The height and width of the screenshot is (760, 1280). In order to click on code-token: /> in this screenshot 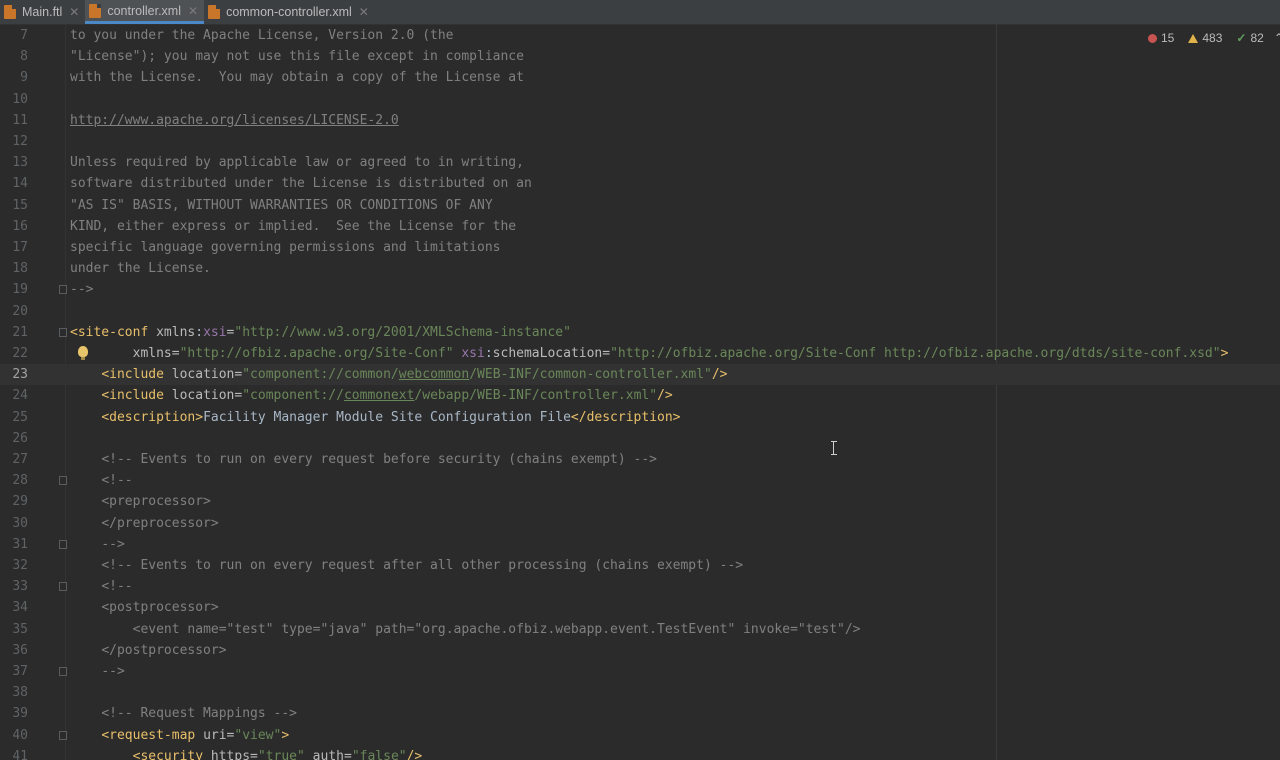, I will do `click(414, 754)`.